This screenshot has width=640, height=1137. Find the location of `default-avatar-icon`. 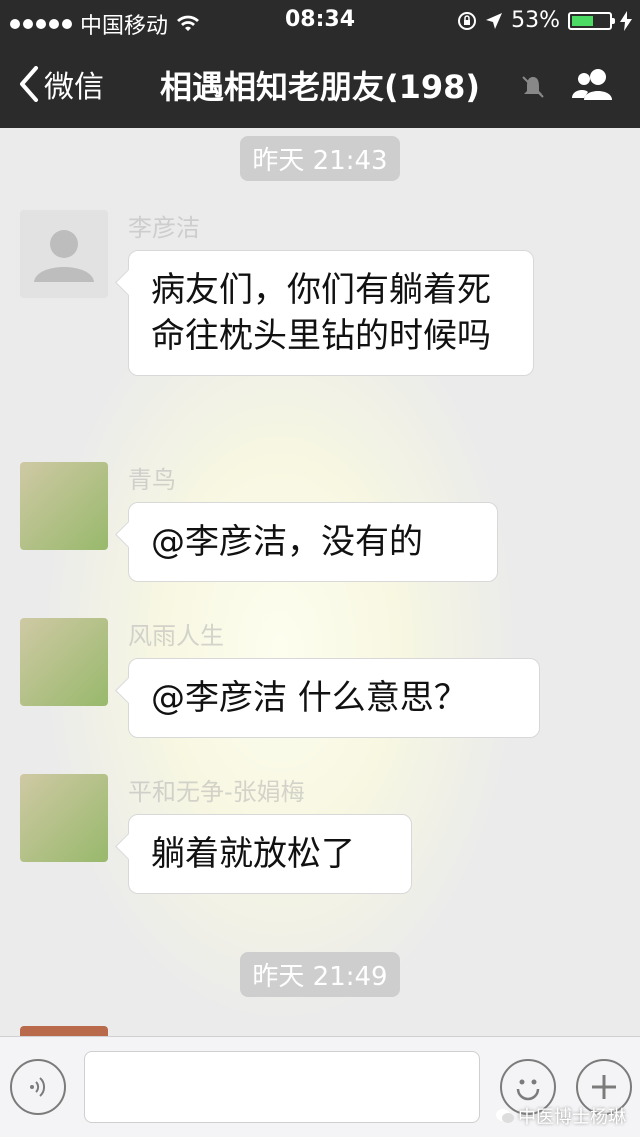

default-avatar-icon is located at coordinates (64, 254).